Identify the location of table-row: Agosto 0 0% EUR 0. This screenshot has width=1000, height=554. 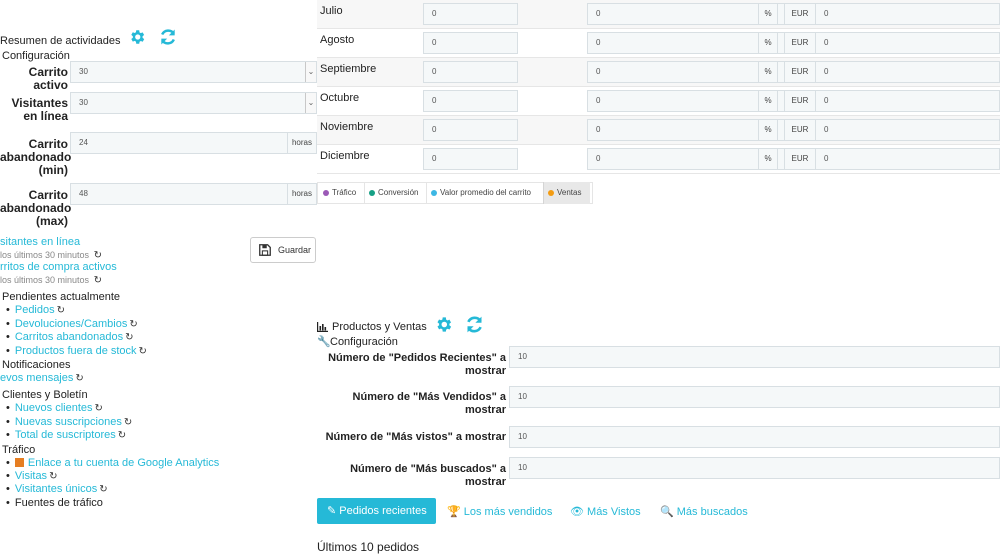
(658, 43).